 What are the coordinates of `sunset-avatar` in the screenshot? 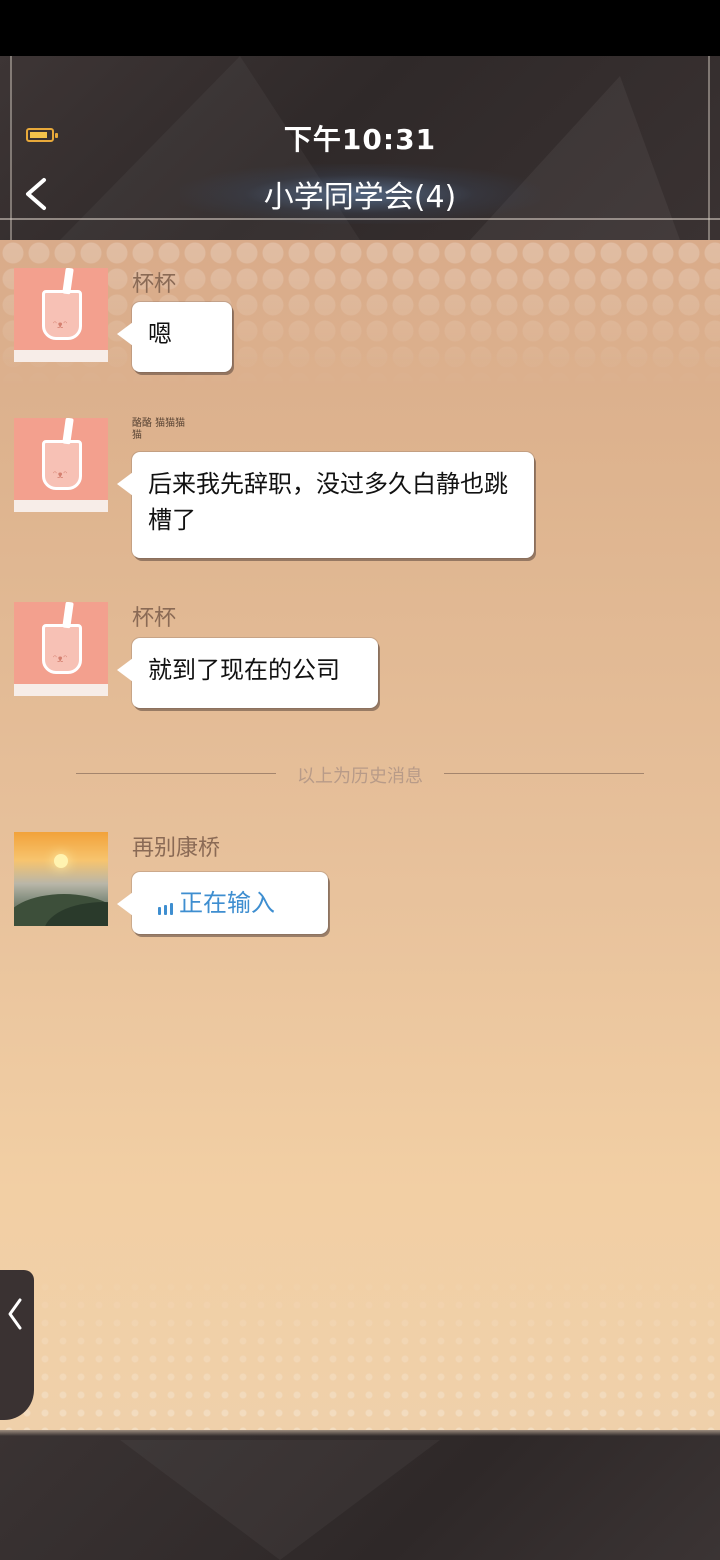 It's located at (61, 879).